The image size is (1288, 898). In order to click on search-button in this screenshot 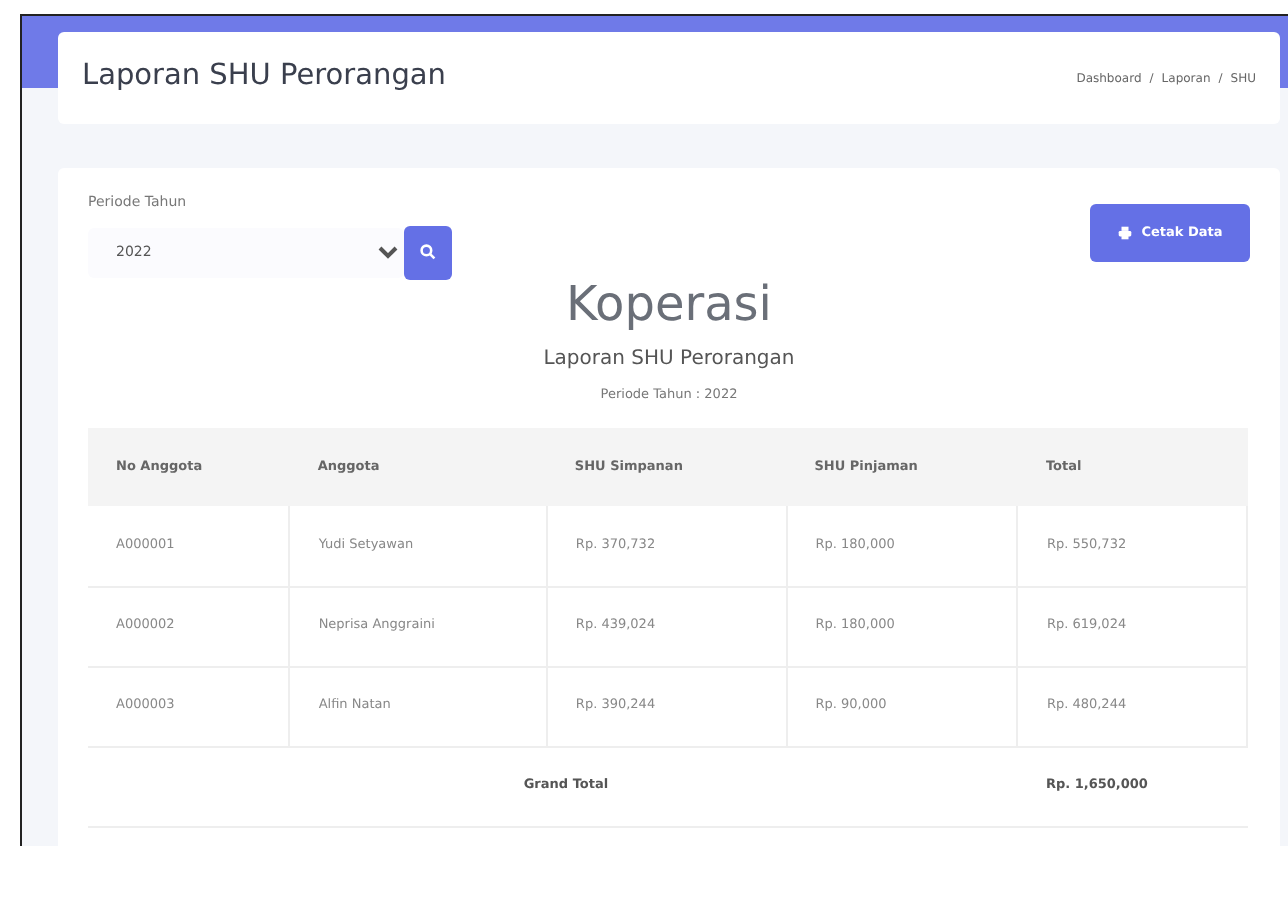, I will do `click(428, 252)`.